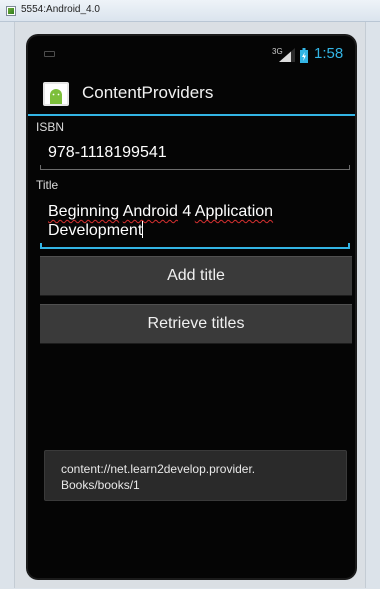 The height and width of the screenshot is (589, 380). What do you see at coordinates (56, 94) in the screenshot?
I see `android-app-icon` at bounding box center [56, 94].